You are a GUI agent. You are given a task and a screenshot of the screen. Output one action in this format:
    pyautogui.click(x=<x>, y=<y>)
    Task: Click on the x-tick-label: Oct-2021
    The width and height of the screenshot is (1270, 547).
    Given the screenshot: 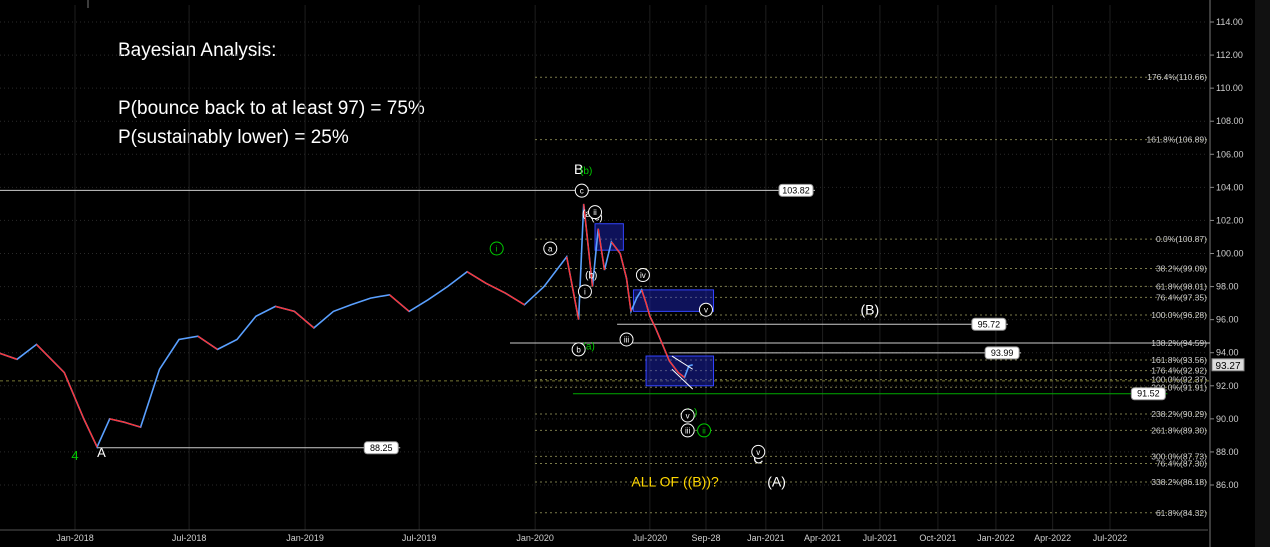 What is the action you would take?
    pyautogui.click(x=937, y=538)
    